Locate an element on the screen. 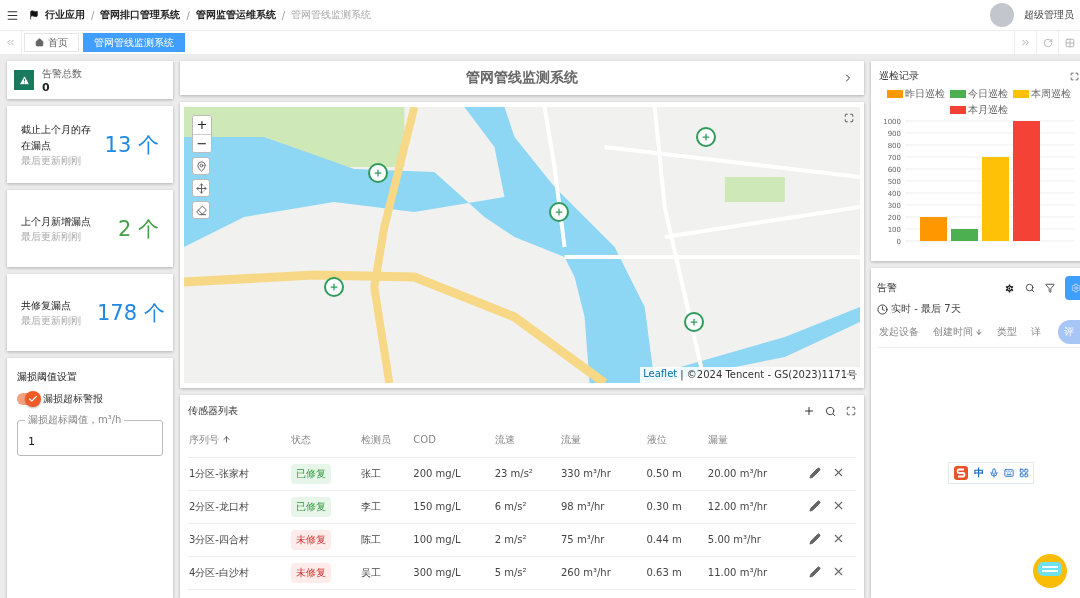 The height and width of the screenshot is (598, 1080). ime-mode: 中 is located at coordinates (979, 473).